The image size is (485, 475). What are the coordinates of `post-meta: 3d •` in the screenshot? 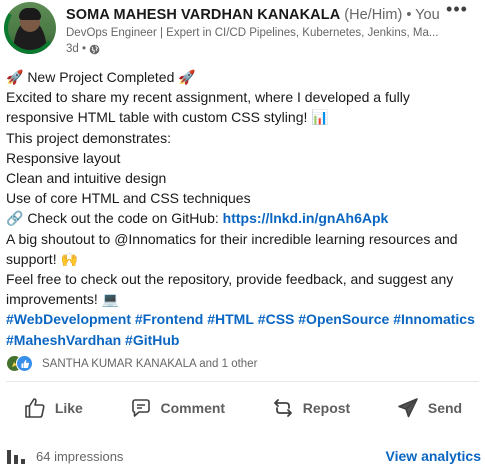 It's located at (83, 49).